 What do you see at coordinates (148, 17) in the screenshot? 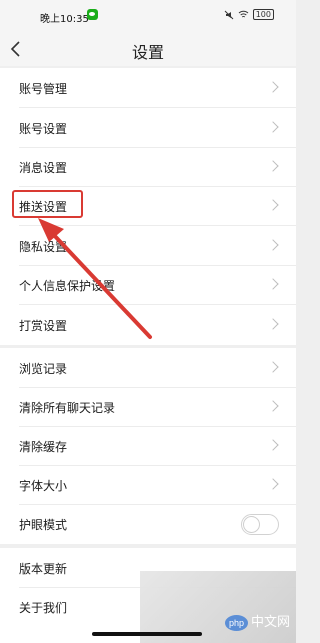
I see `status-bar: 晚上10:35 100` at bounding box center [148, 17].